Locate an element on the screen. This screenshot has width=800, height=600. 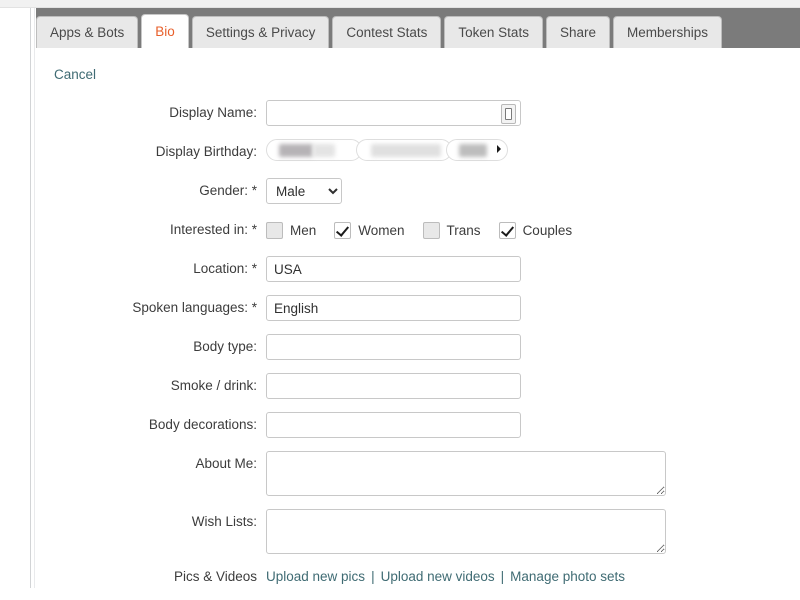
field-display-name is located at coordinates (393, 113).